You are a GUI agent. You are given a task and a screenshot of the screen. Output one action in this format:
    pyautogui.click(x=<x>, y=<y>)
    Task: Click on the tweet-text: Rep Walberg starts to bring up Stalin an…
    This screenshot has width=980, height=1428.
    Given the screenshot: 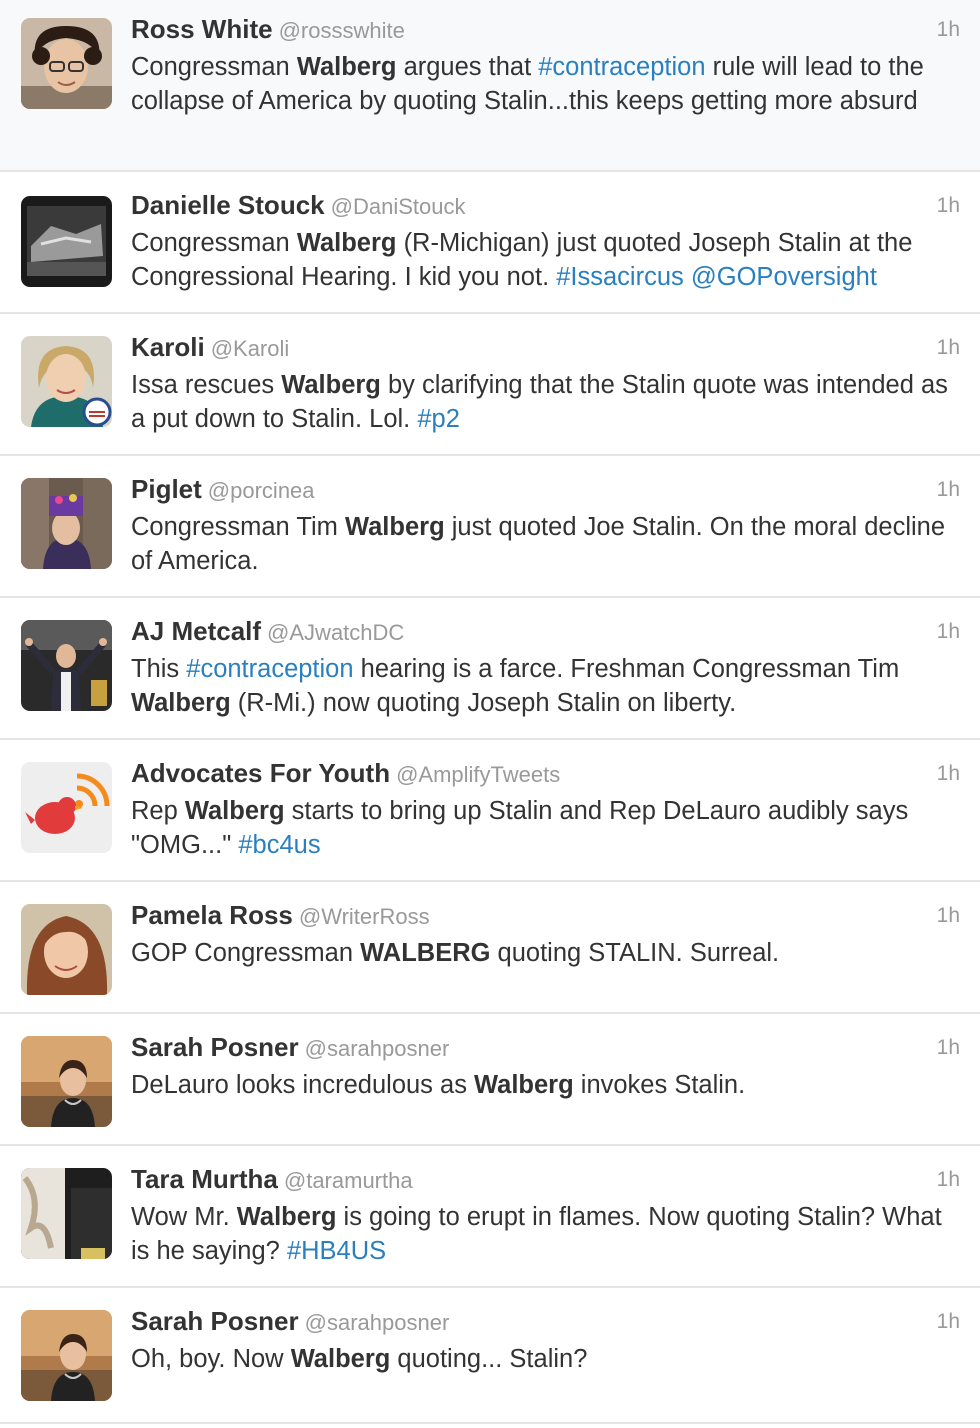 What is the action you would take?
    pyautogui.click(x=545, y=828)
    